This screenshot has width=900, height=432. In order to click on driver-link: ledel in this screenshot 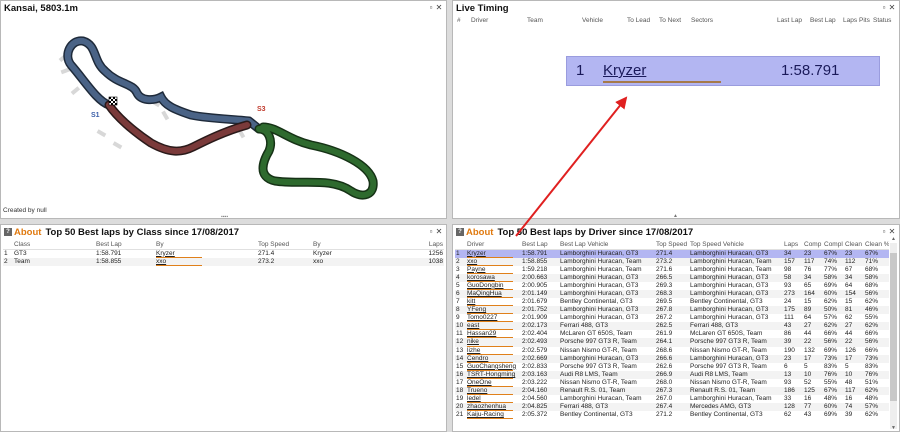, I will do `click(493, 399)`.